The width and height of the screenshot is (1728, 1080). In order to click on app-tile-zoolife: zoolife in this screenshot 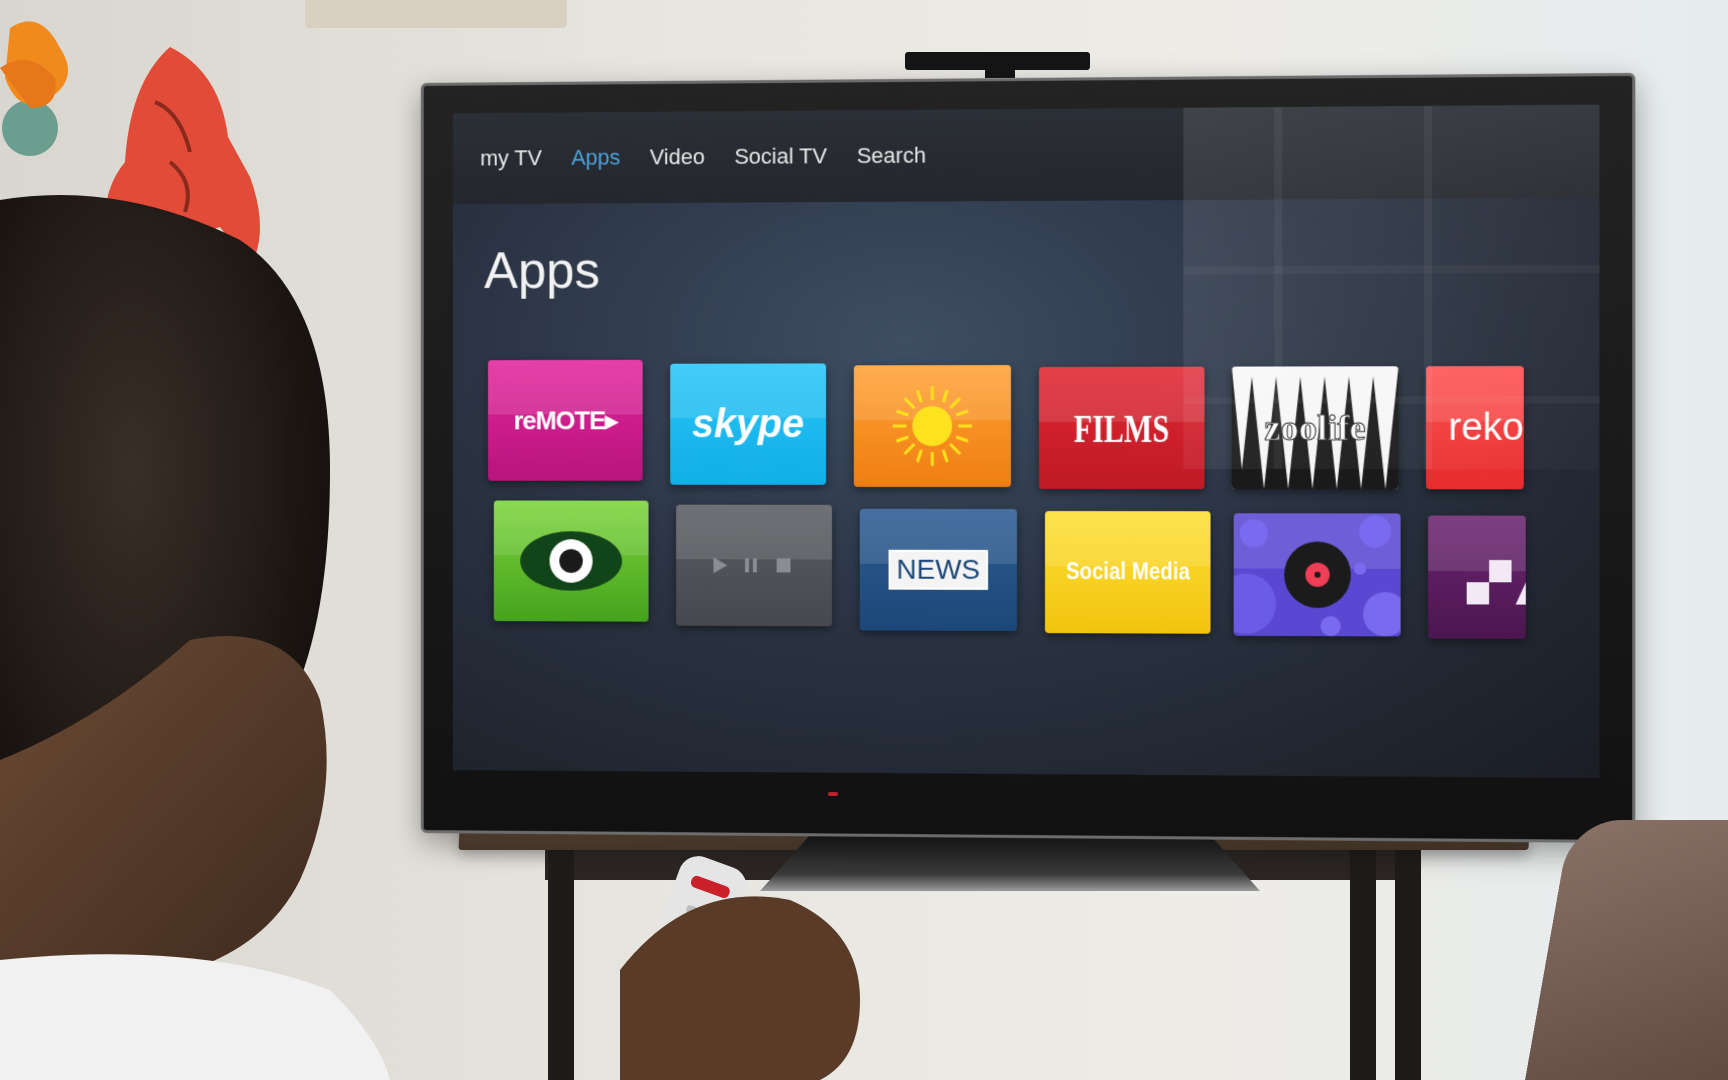, I will do `click(1315, 427)`.